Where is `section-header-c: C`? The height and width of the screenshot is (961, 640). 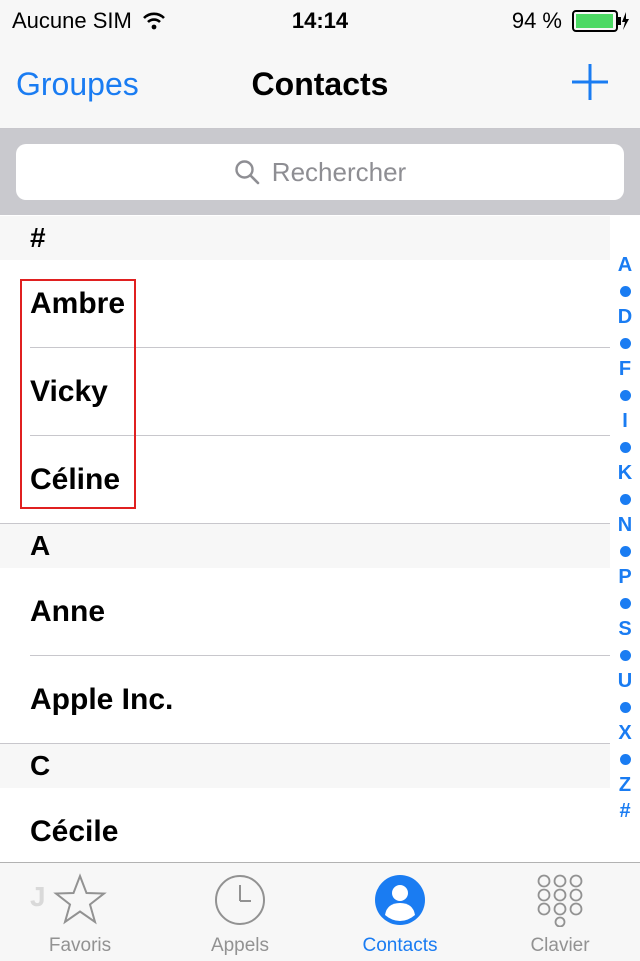
section-header-c: C is located at coordinates (305, 766).